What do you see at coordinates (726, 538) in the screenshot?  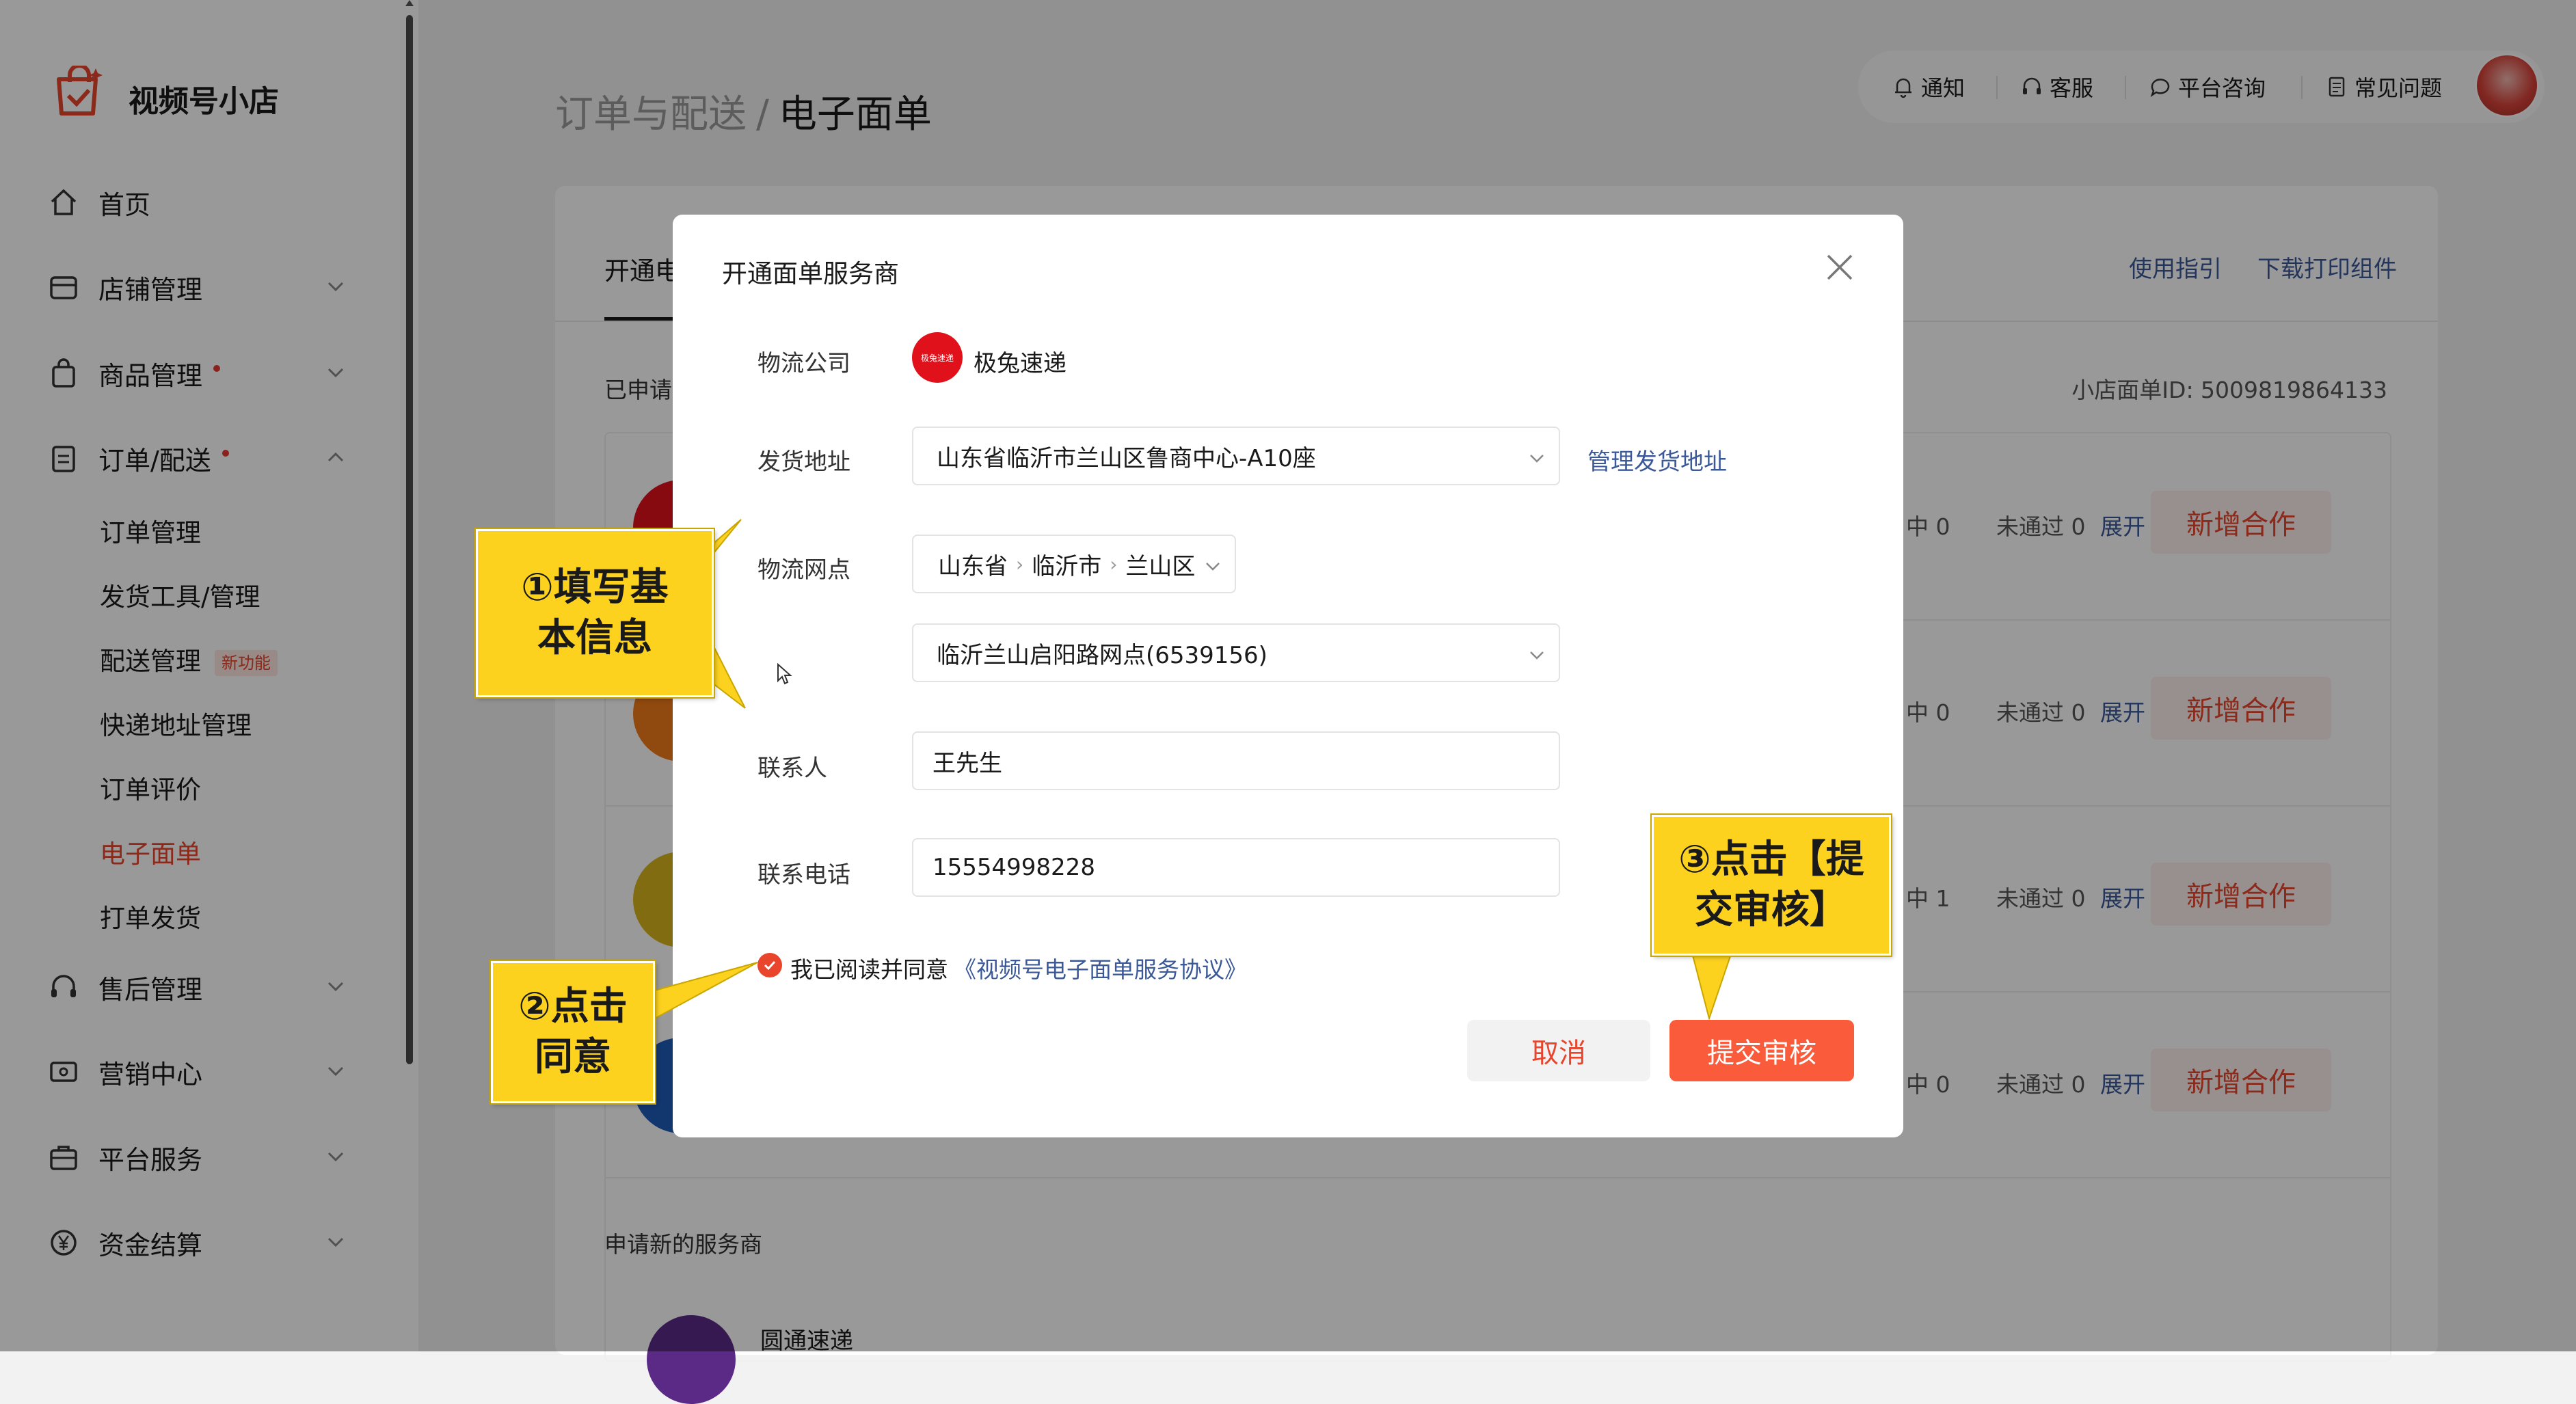 I see `callout-1-pointer-top` at bounding box center [726, 538].